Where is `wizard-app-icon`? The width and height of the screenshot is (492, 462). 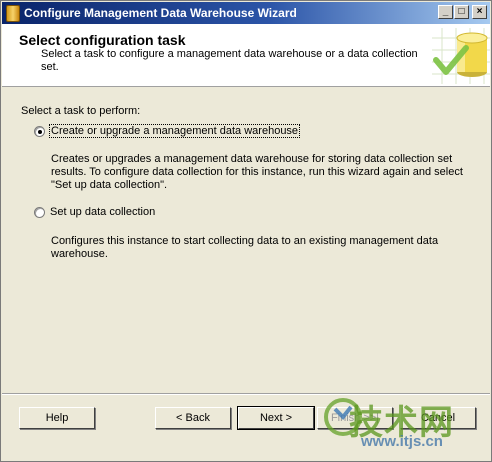
wizard-app-icon is located at coordinates (13, 13).